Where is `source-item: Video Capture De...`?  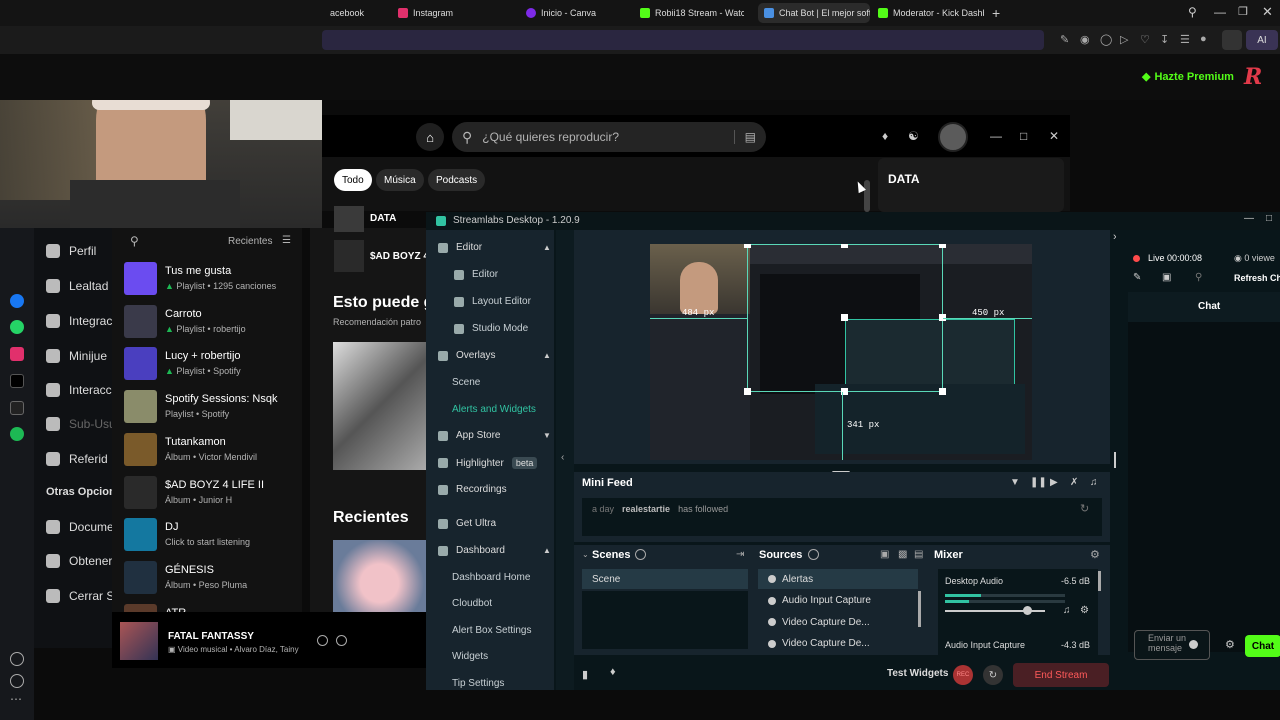
source-item: Video Capture De... is located at coordinates (838, 644).